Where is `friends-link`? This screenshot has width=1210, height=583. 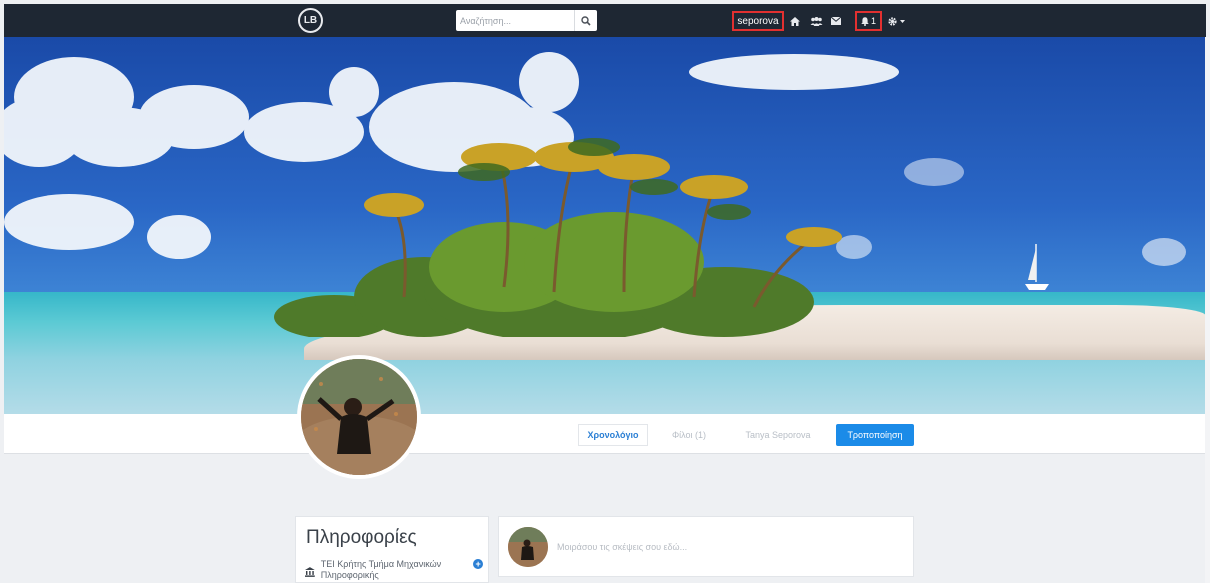
friends-link is located at coordinates (816, 21).